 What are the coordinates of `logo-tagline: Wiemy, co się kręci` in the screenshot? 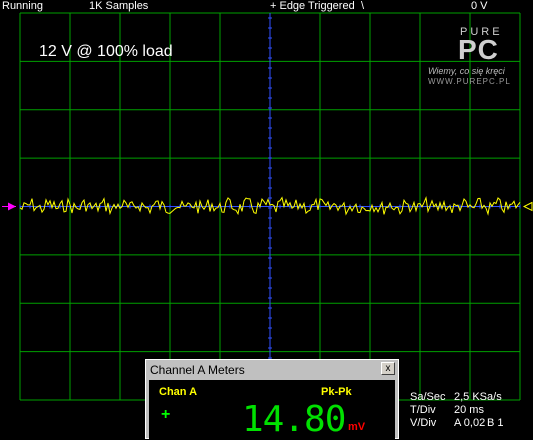 It's located at (466, 71).